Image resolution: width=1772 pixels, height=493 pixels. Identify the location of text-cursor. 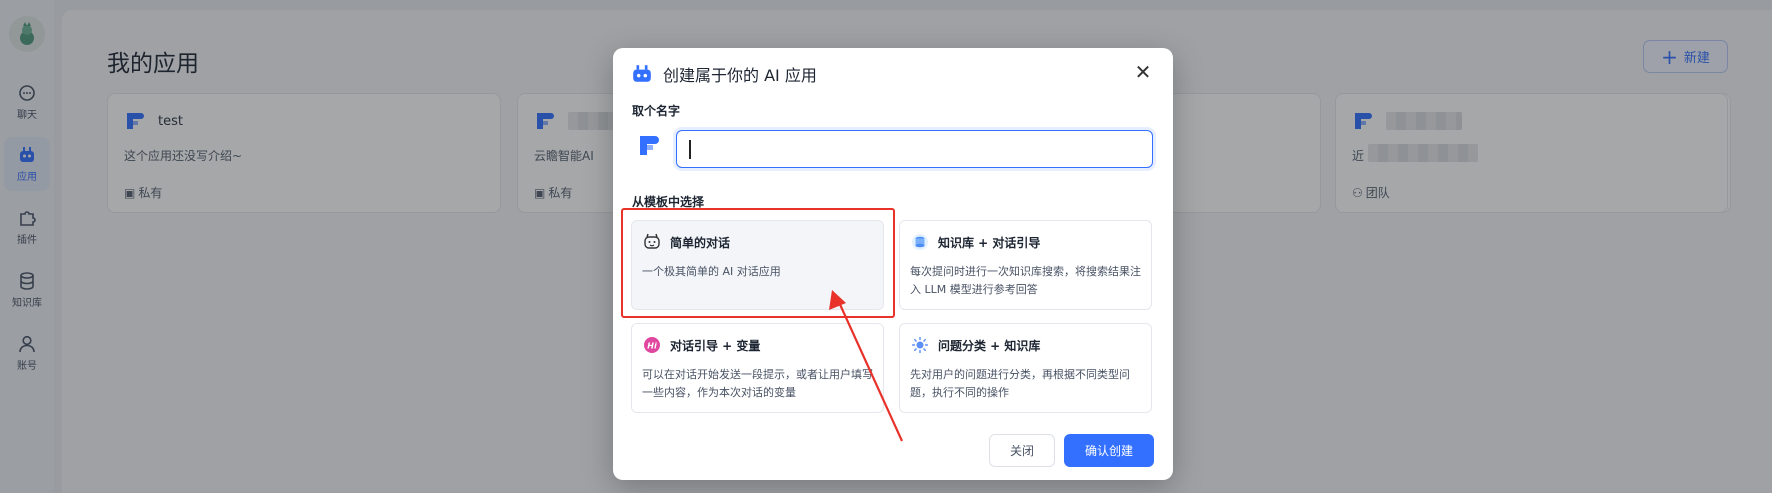
(690, 149).